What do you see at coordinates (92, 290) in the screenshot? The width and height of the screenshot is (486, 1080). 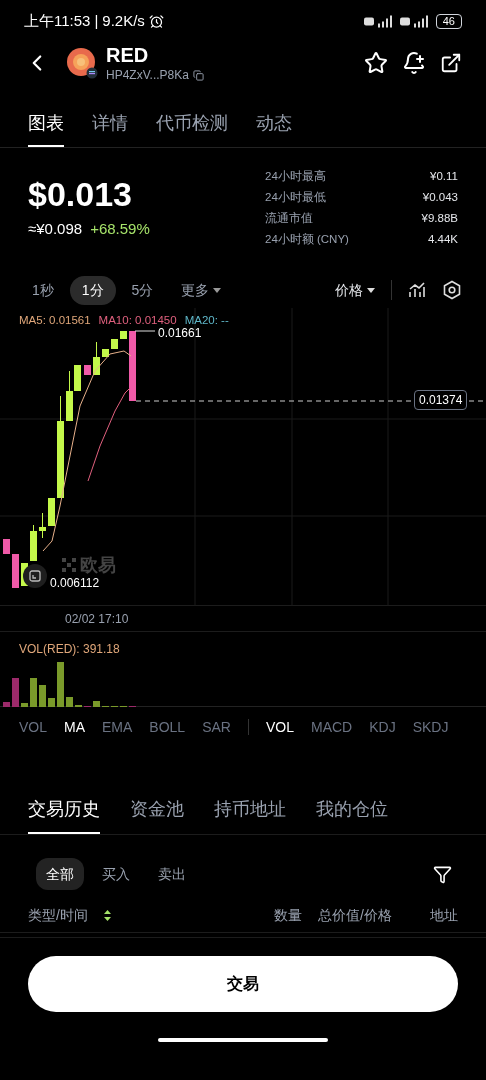 I see `interval-option: 1分` at bounding box center [92, 290].